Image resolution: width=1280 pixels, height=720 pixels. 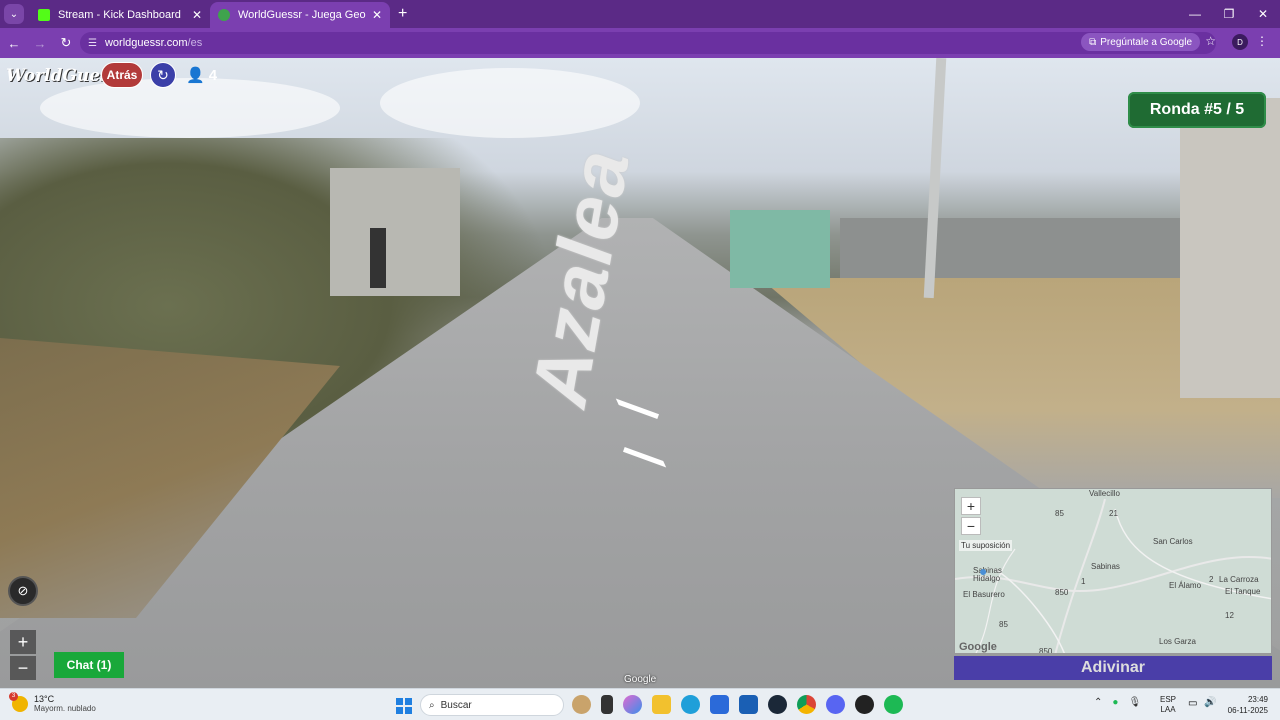 What do you see at coordinates (1247, 705) in the screenshot?
I see `clock: 23:49 06-11-2025` at bounding box center [1247, 705].